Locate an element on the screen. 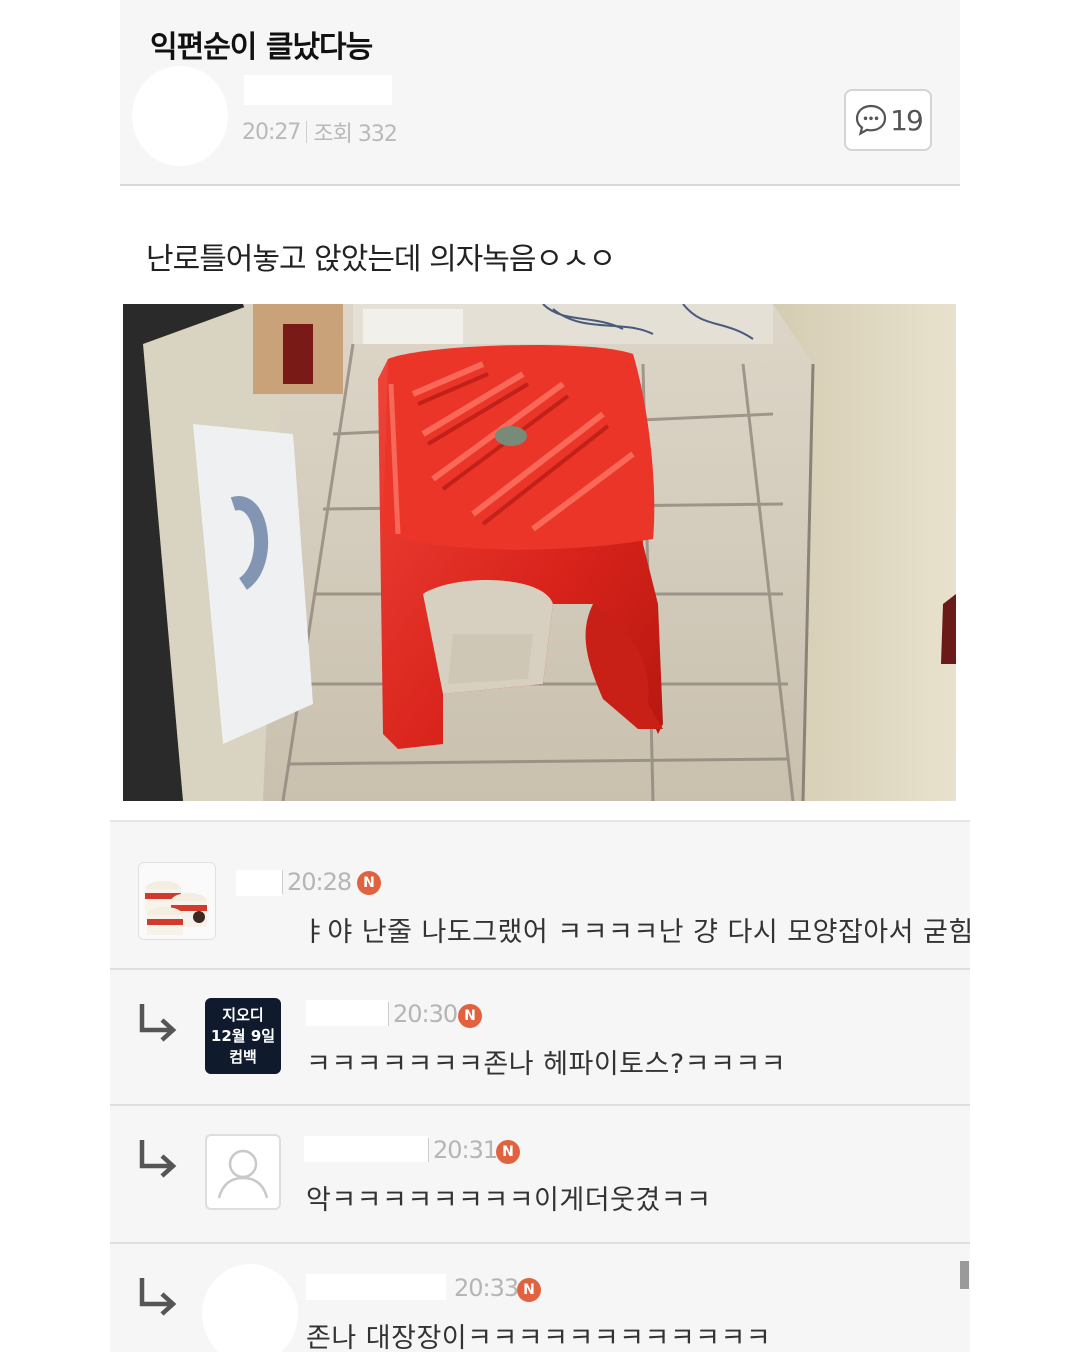 This screenshot has width=1080, height=1364. comment-time-text: 20:30 is located at coordinates (425, 1014).